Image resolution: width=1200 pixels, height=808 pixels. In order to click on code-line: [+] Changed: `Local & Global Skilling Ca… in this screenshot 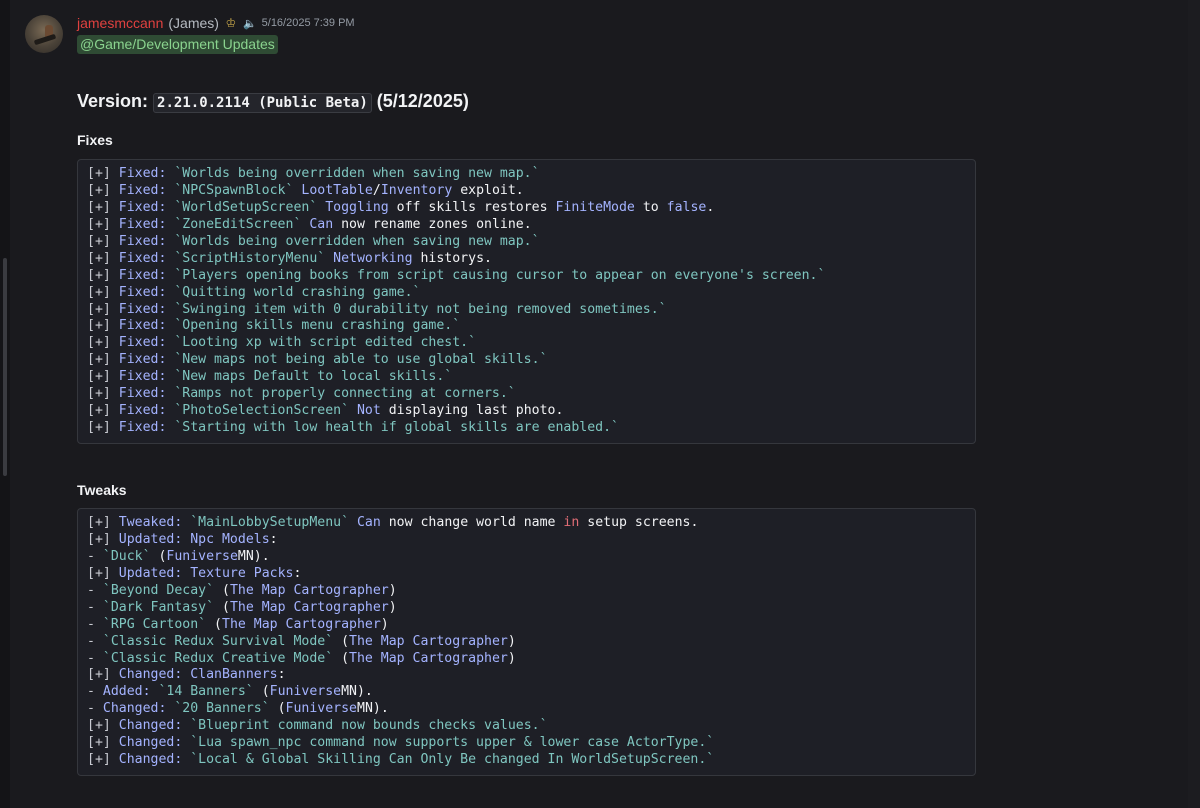, I will do `click(531, 760)`.